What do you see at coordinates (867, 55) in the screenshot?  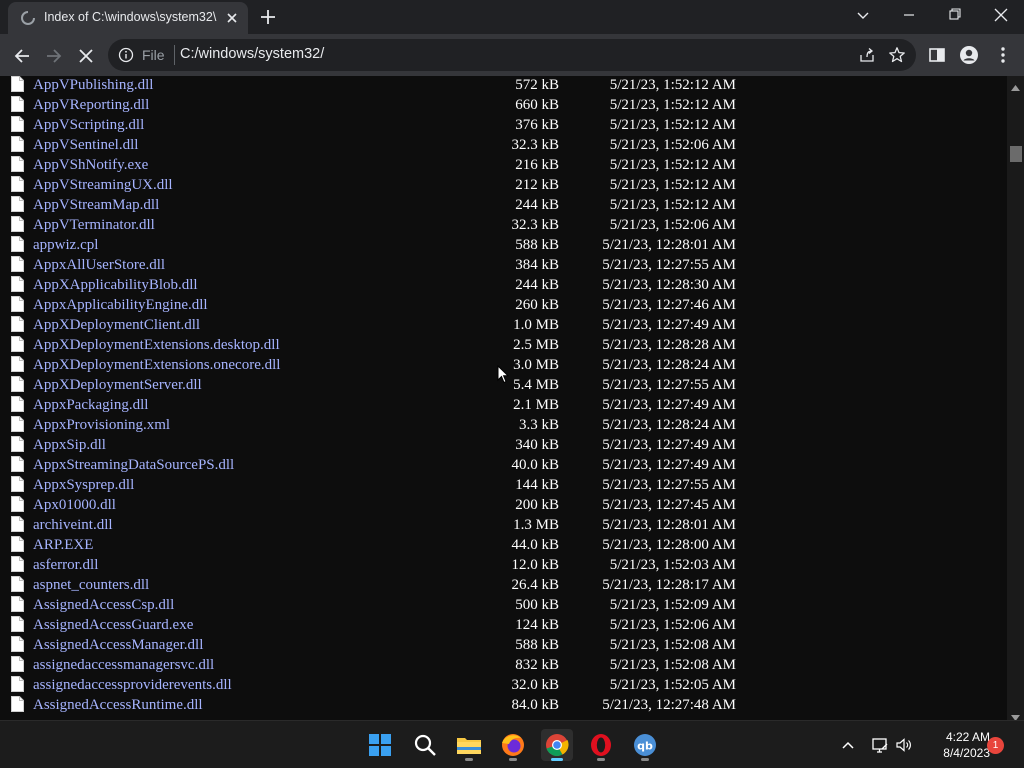 I see `share-icon` at bounding box center [867, 55].